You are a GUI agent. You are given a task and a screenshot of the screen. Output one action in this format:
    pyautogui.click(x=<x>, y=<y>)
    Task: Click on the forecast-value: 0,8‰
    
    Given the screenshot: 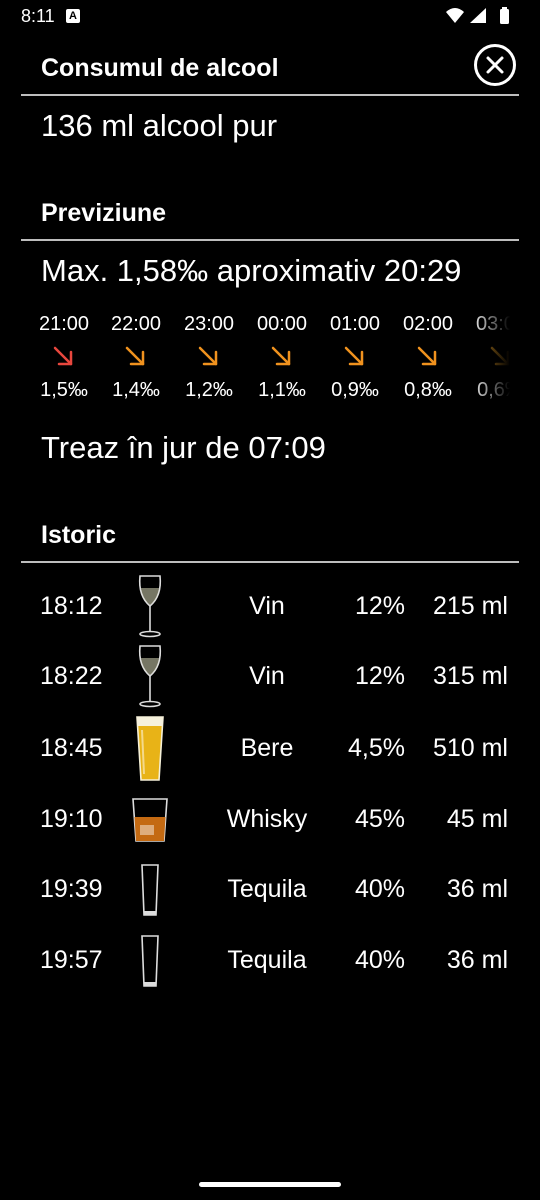 What is the action you would take?
    pyautogui.click(x=428, y=390)
    